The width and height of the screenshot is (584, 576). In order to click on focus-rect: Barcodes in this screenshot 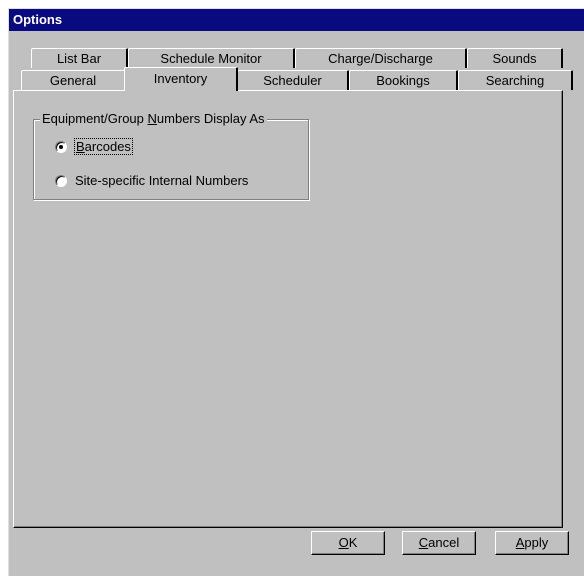, I will do `click(103, 146)`.